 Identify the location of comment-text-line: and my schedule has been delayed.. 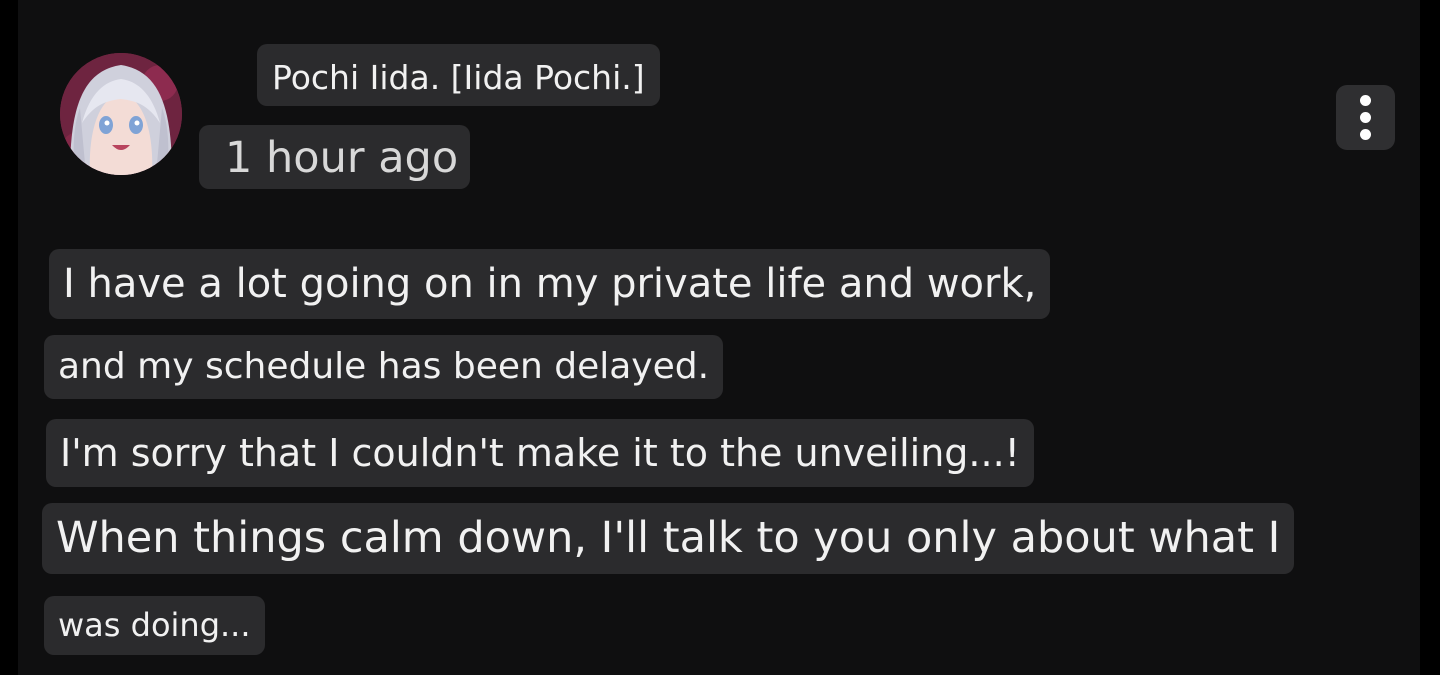
(384, 367).